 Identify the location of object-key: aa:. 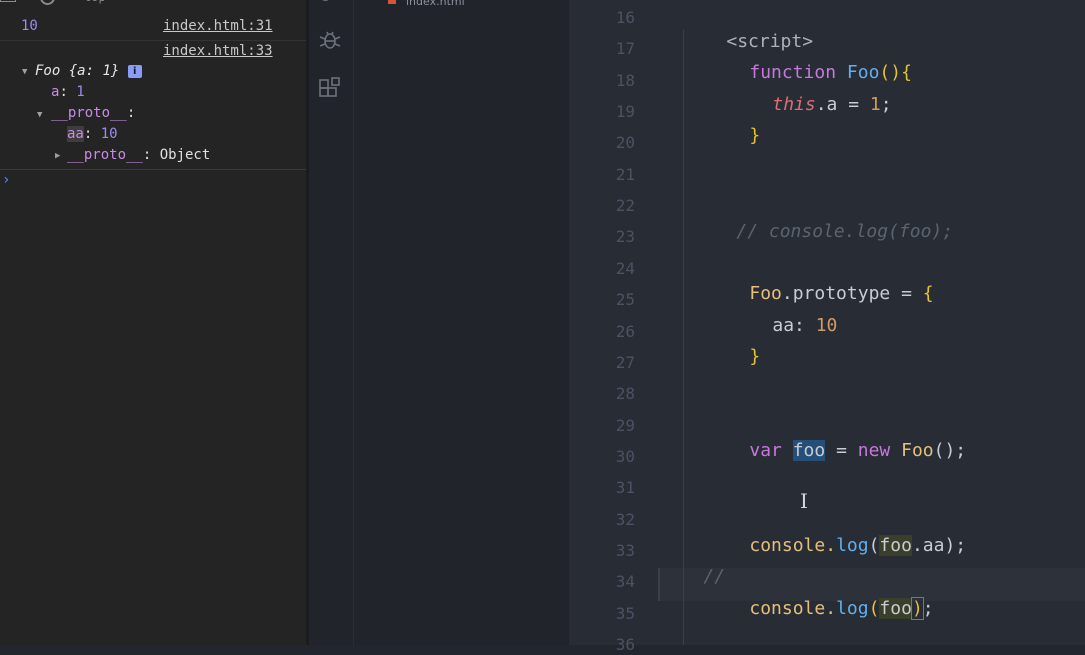
(794, 325).